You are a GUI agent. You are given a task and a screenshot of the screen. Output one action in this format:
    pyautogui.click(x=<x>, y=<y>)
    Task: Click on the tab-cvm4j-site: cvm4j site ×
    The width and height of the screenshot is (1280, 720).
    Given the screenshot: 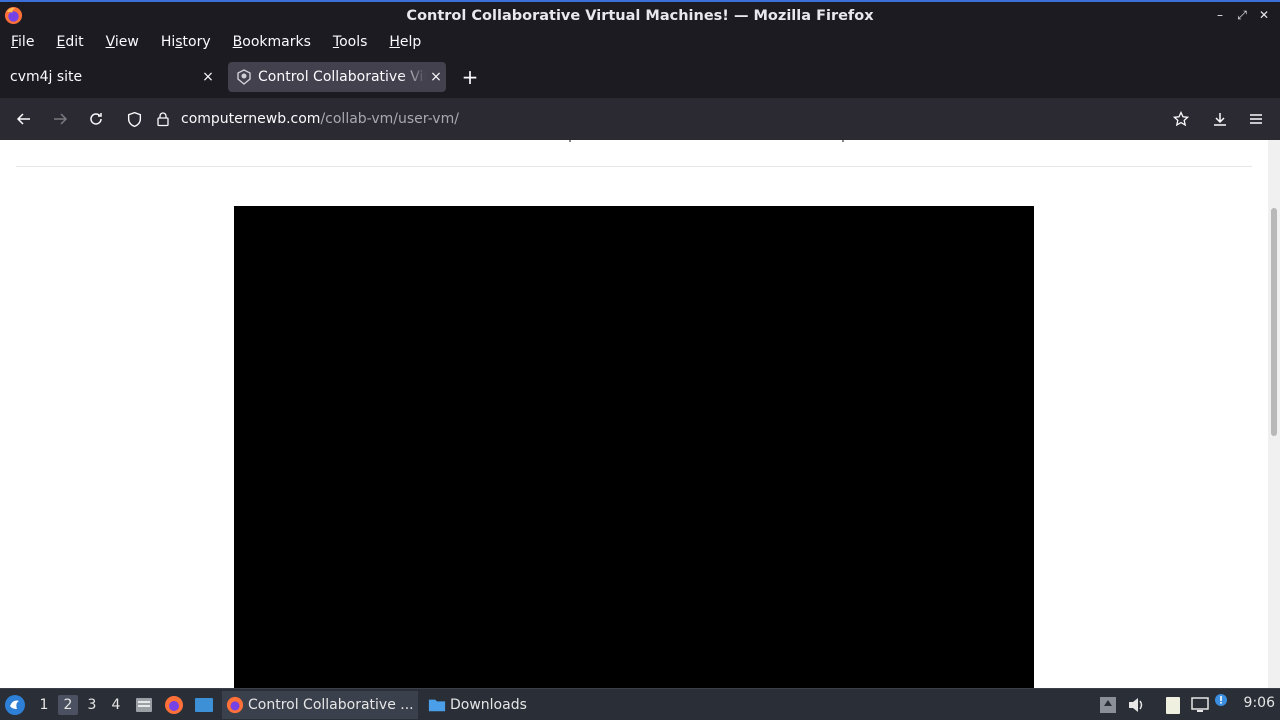 What is the action you would take?
    pyautogui.click(x=111, y=77)
    